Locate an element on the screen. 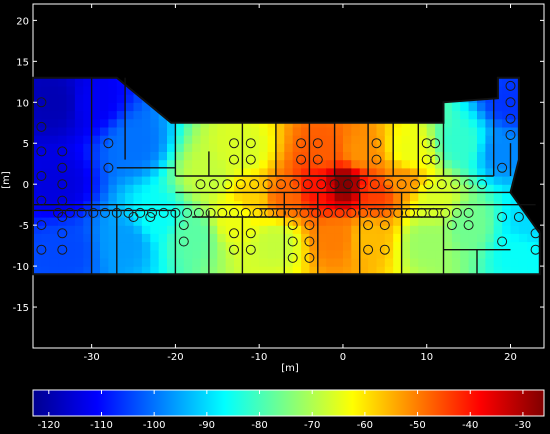  colorbar-gradient is located at coordinates (288, 403).